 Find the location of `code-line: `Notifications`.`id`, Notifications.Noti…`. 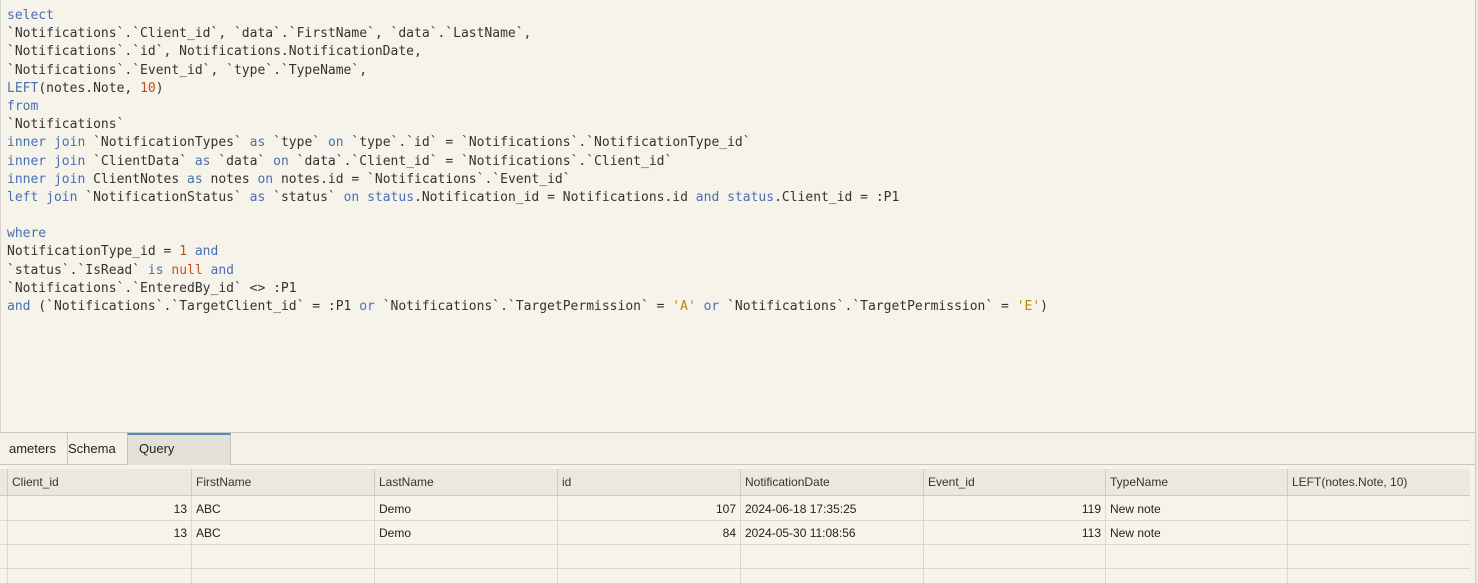

code-line: `Notifications`.`id`, Notifications.Noti… is located at coordinates (738, 52).